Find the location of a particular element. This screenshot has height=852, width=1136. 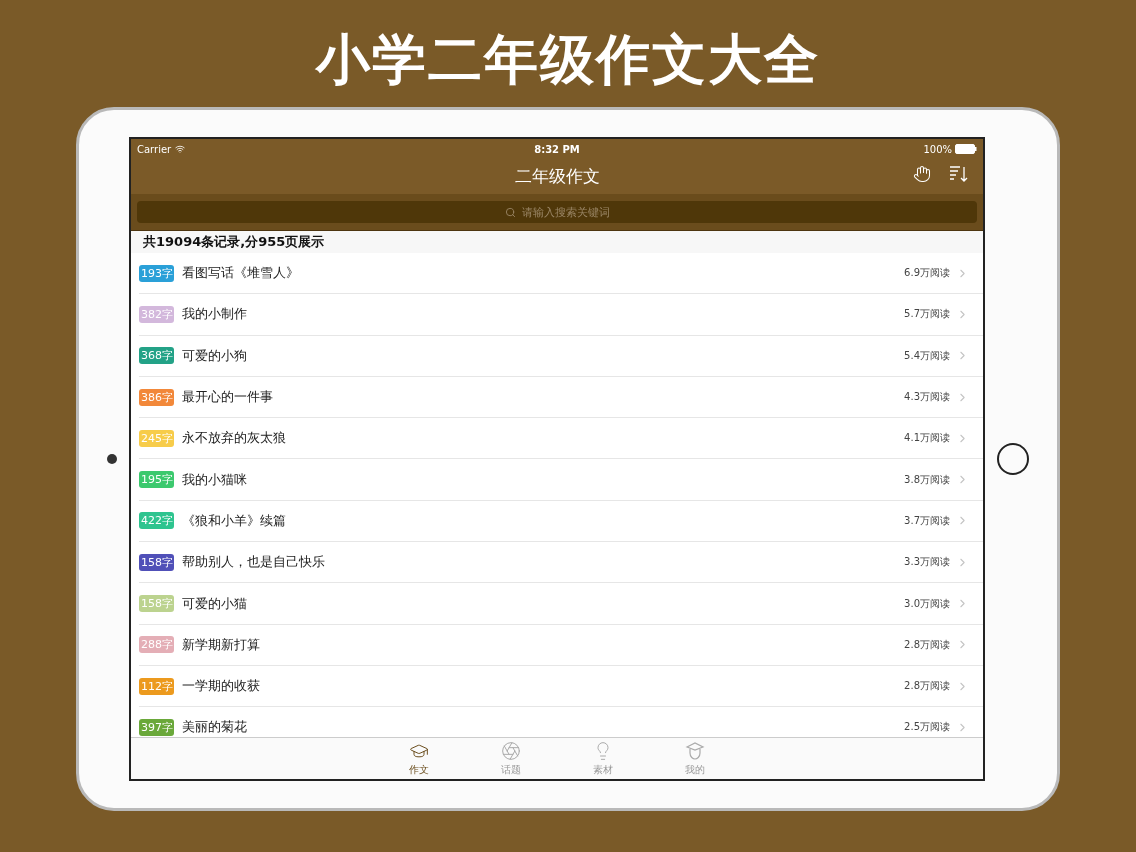

article-row: 386字 最开心的一件事 4.3万阅读 is located at coordinates (561, 397).